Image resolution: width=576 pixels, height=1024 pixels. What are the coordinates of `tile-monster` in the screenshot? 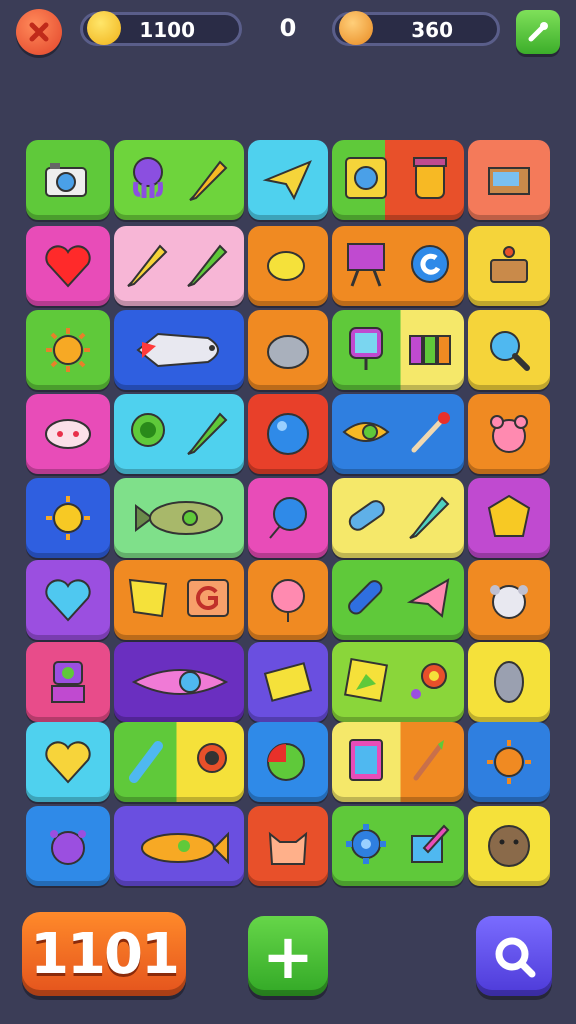 It's located at (68, 846).